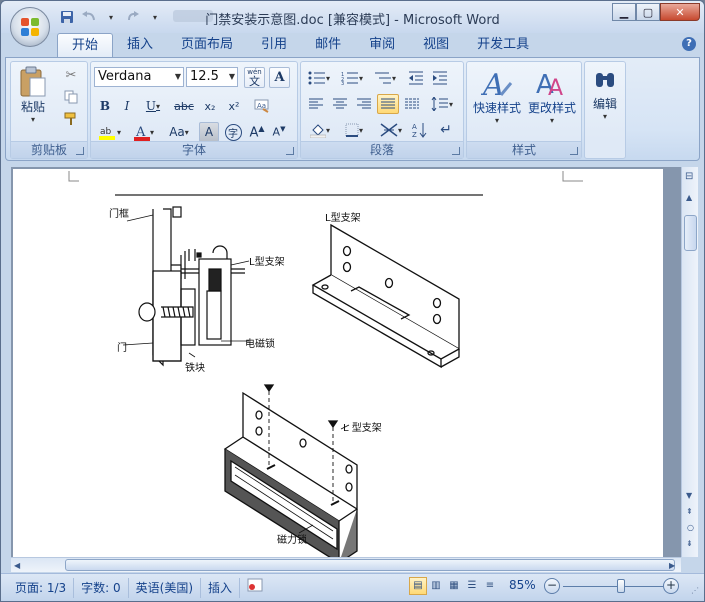  What do you see at coordinates (689, 176) in the screenshot?
I see `ruler-toggle-icon: ⊟` at bounding box center [689, 176].